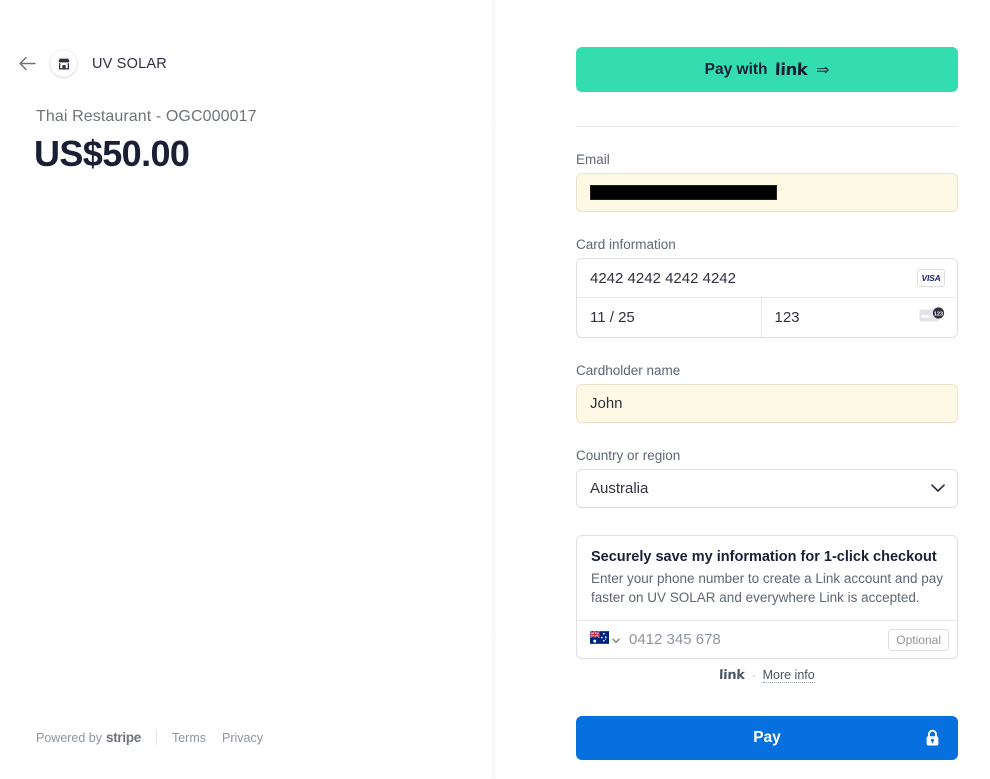 Image resolution: width=990 pixels, height=779 pixels. Describe the element at coordinates (732, 676) in the screenshot. I see `link-footer-wordmark: link` at that location.